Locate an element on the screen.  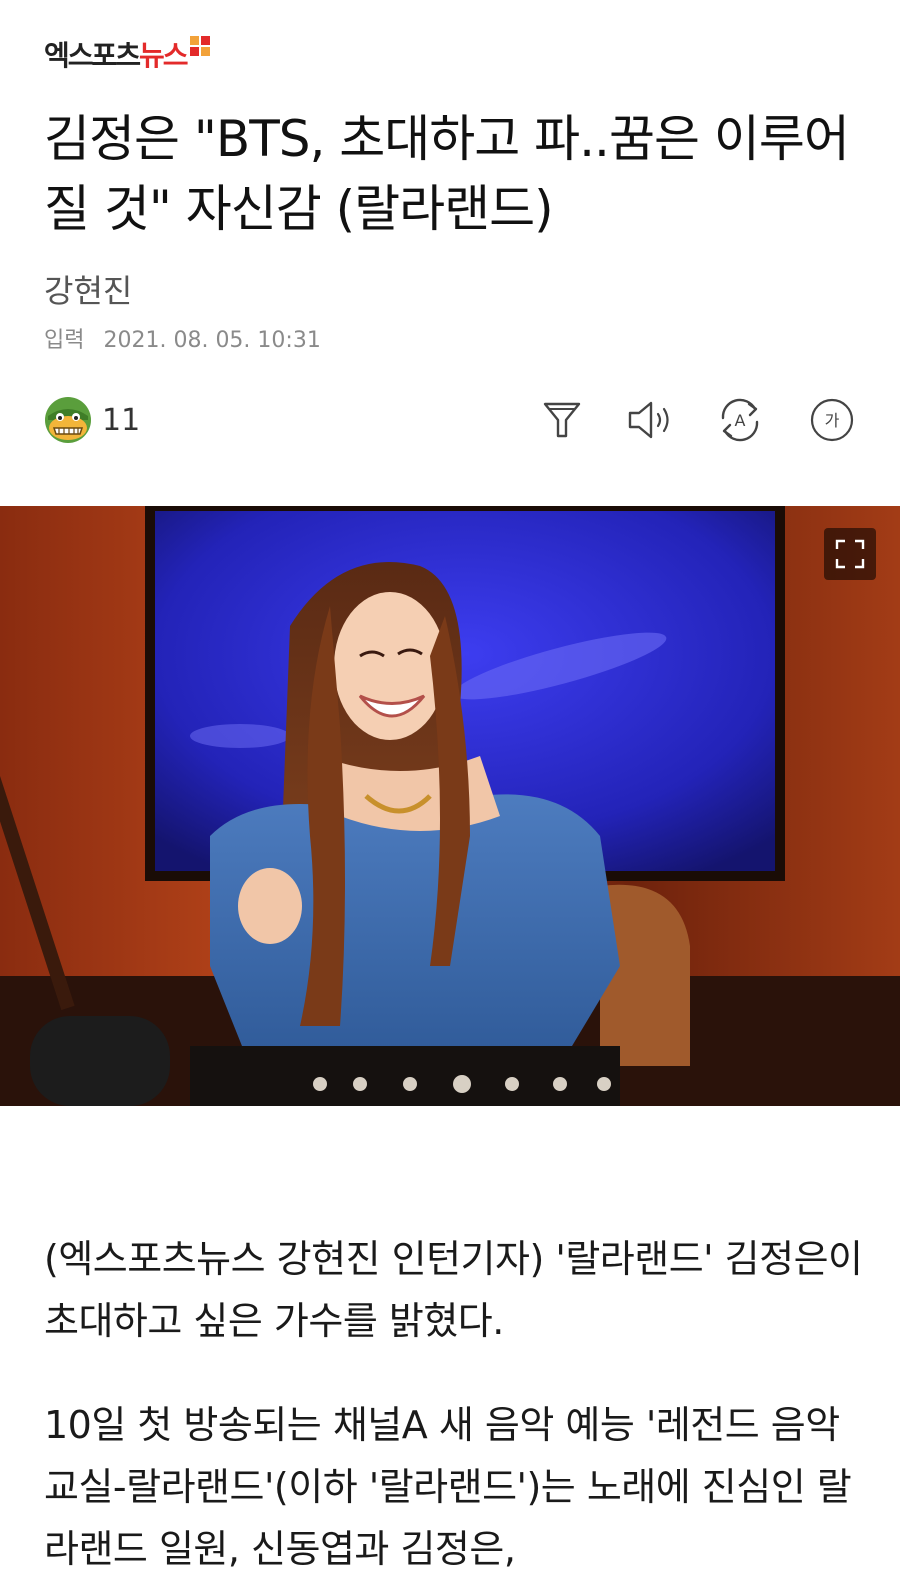
reaction-count: 11 is located at coordinates (121, 420).